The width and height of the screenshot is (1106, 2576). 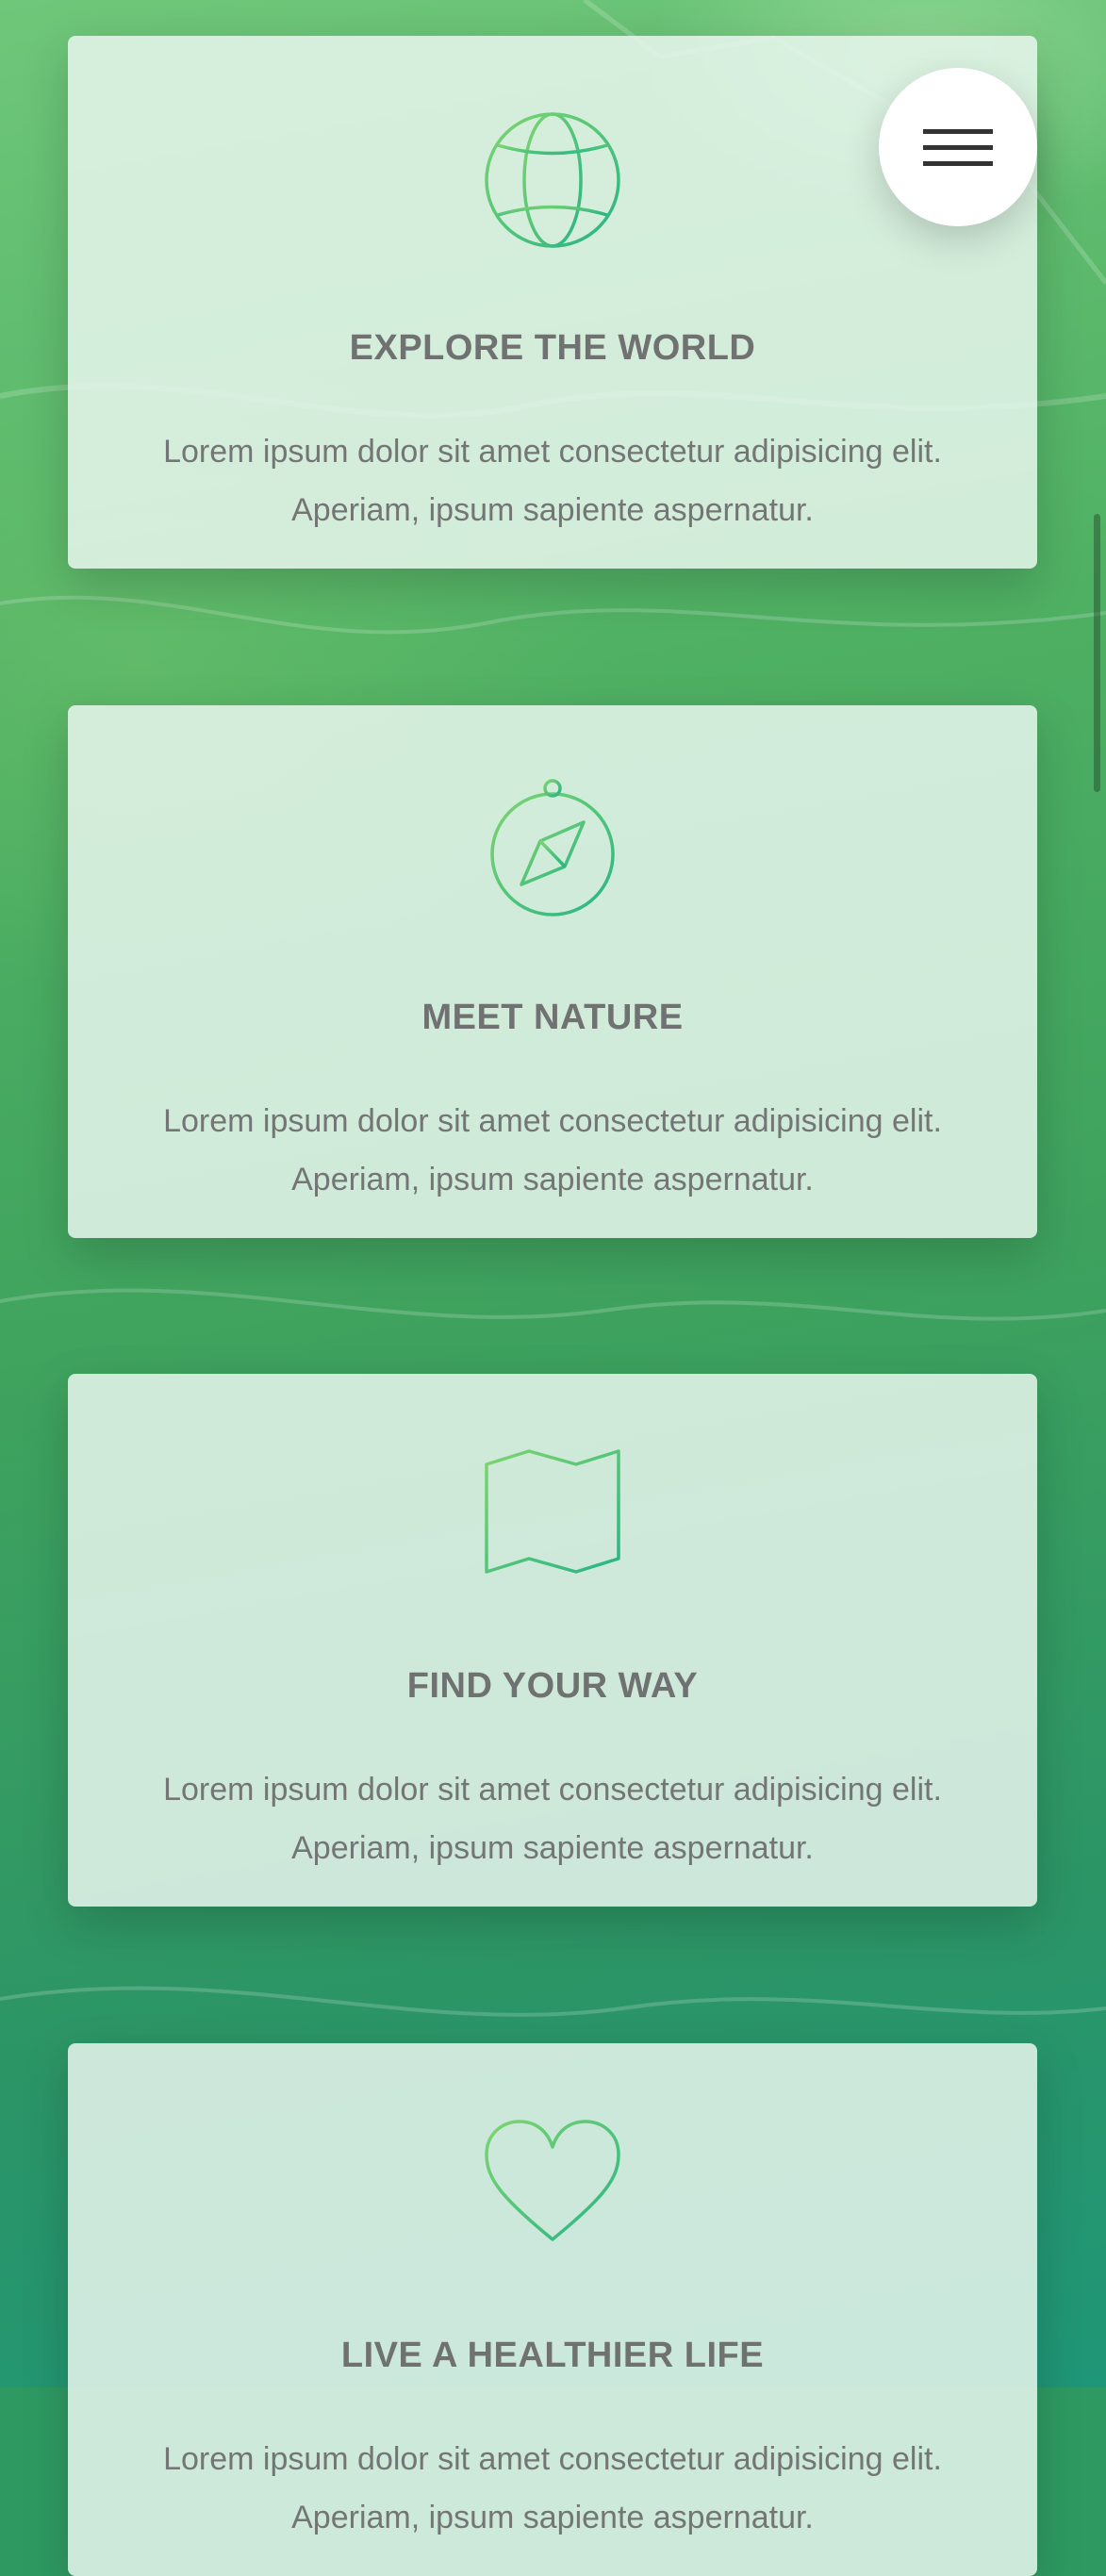 I want to click on feature-title: MEET NATURE, so click(x=552, y=1017).